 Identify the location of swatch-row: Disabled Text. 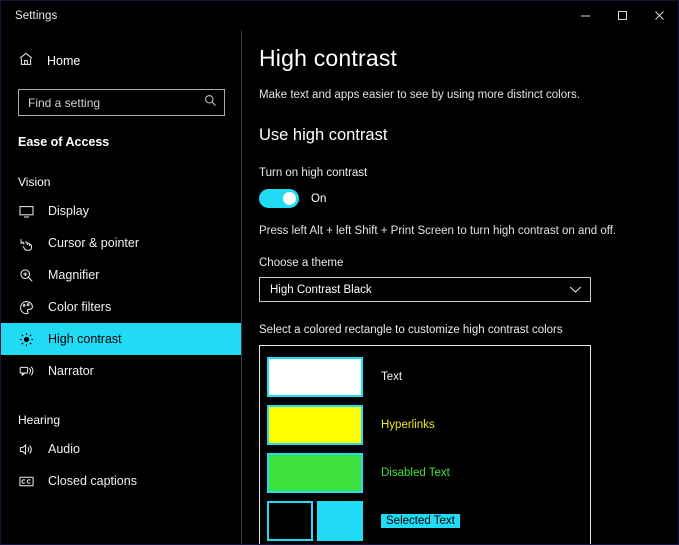
(428, 473).